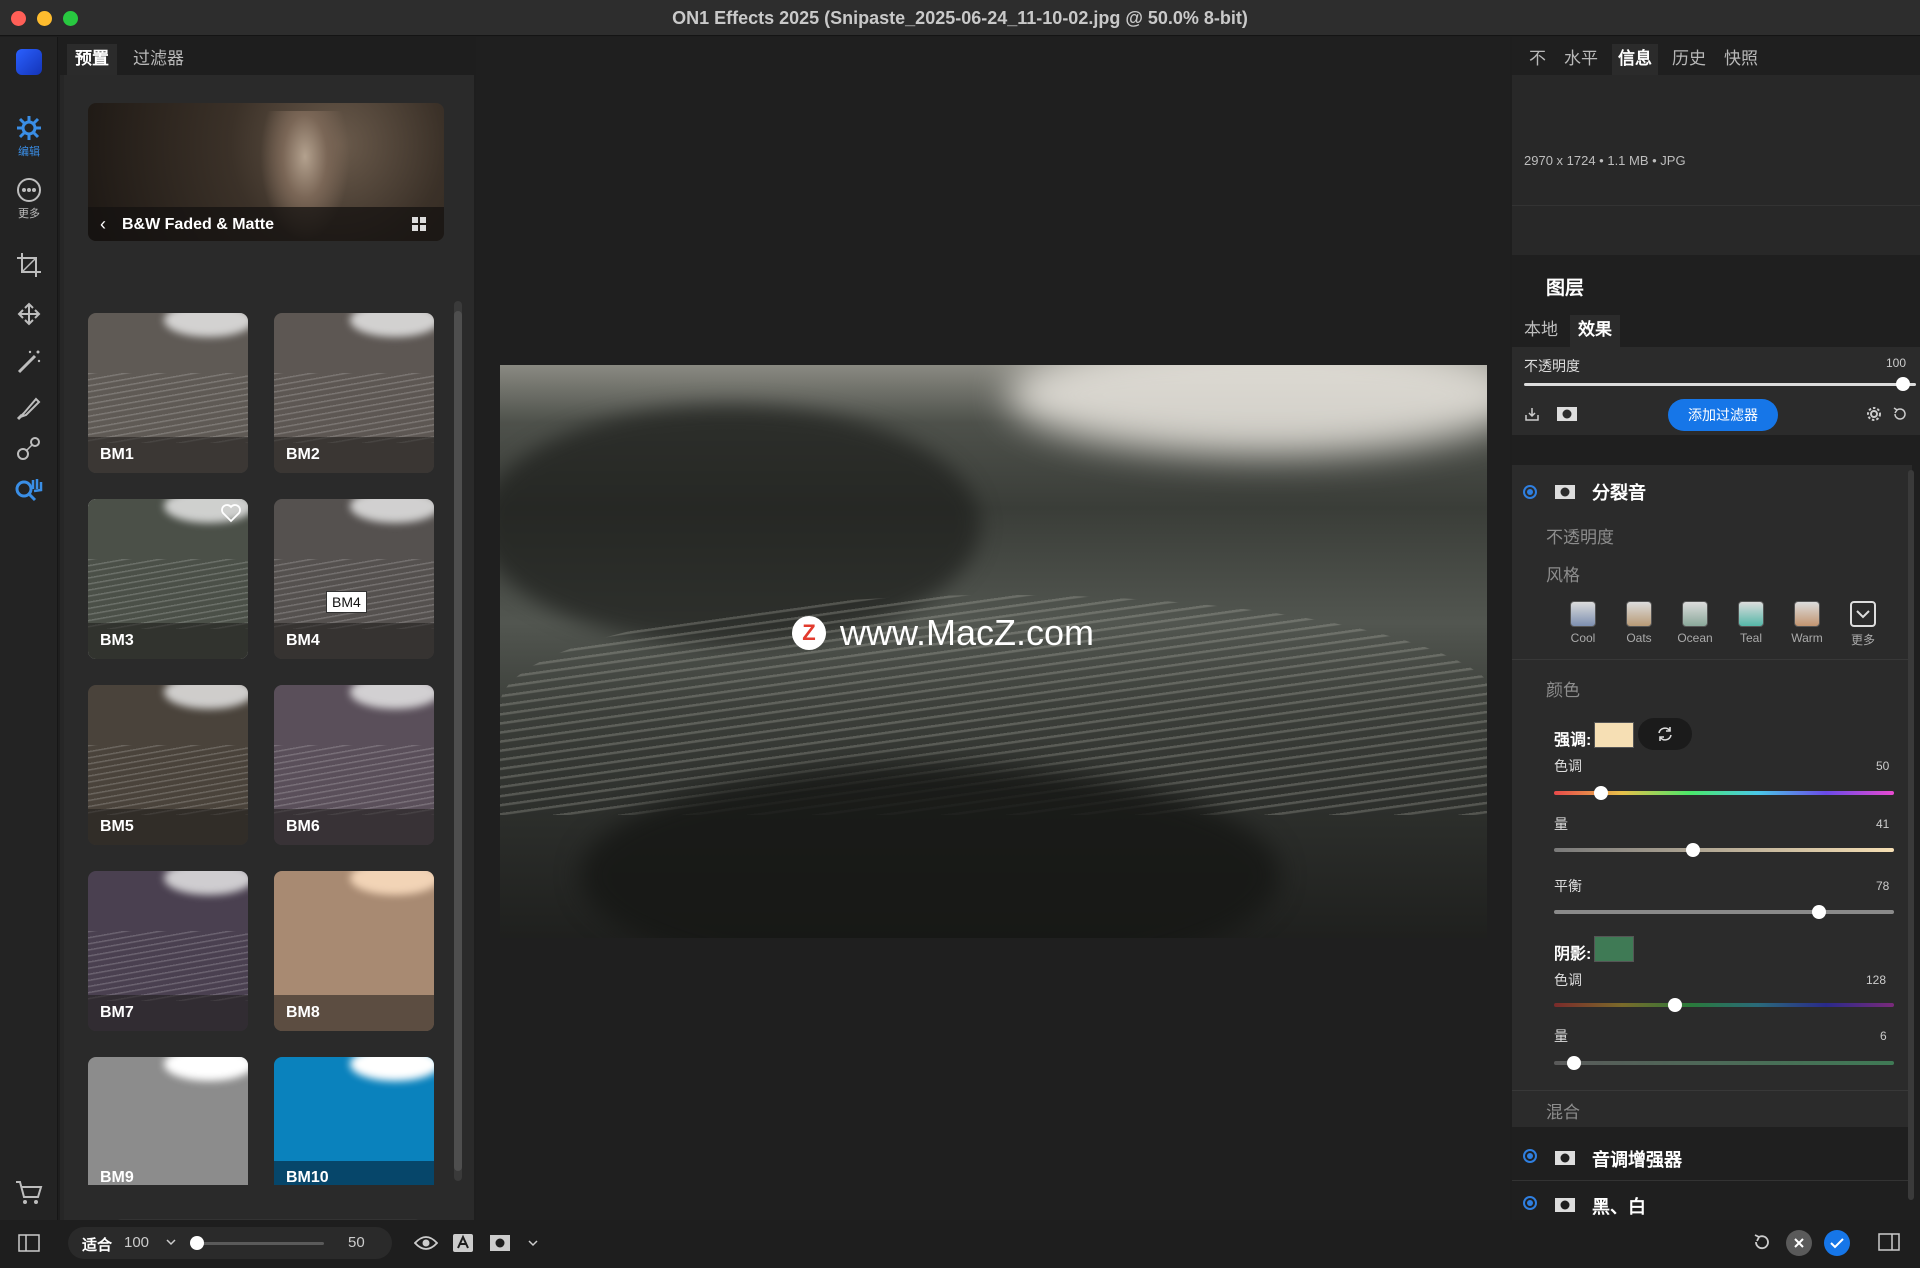 The width and height of the screenshot is (1920, 1268). Describe the element at coordinates (29, 362) in the screenshot. I see `magic-wand-tool` at that location.